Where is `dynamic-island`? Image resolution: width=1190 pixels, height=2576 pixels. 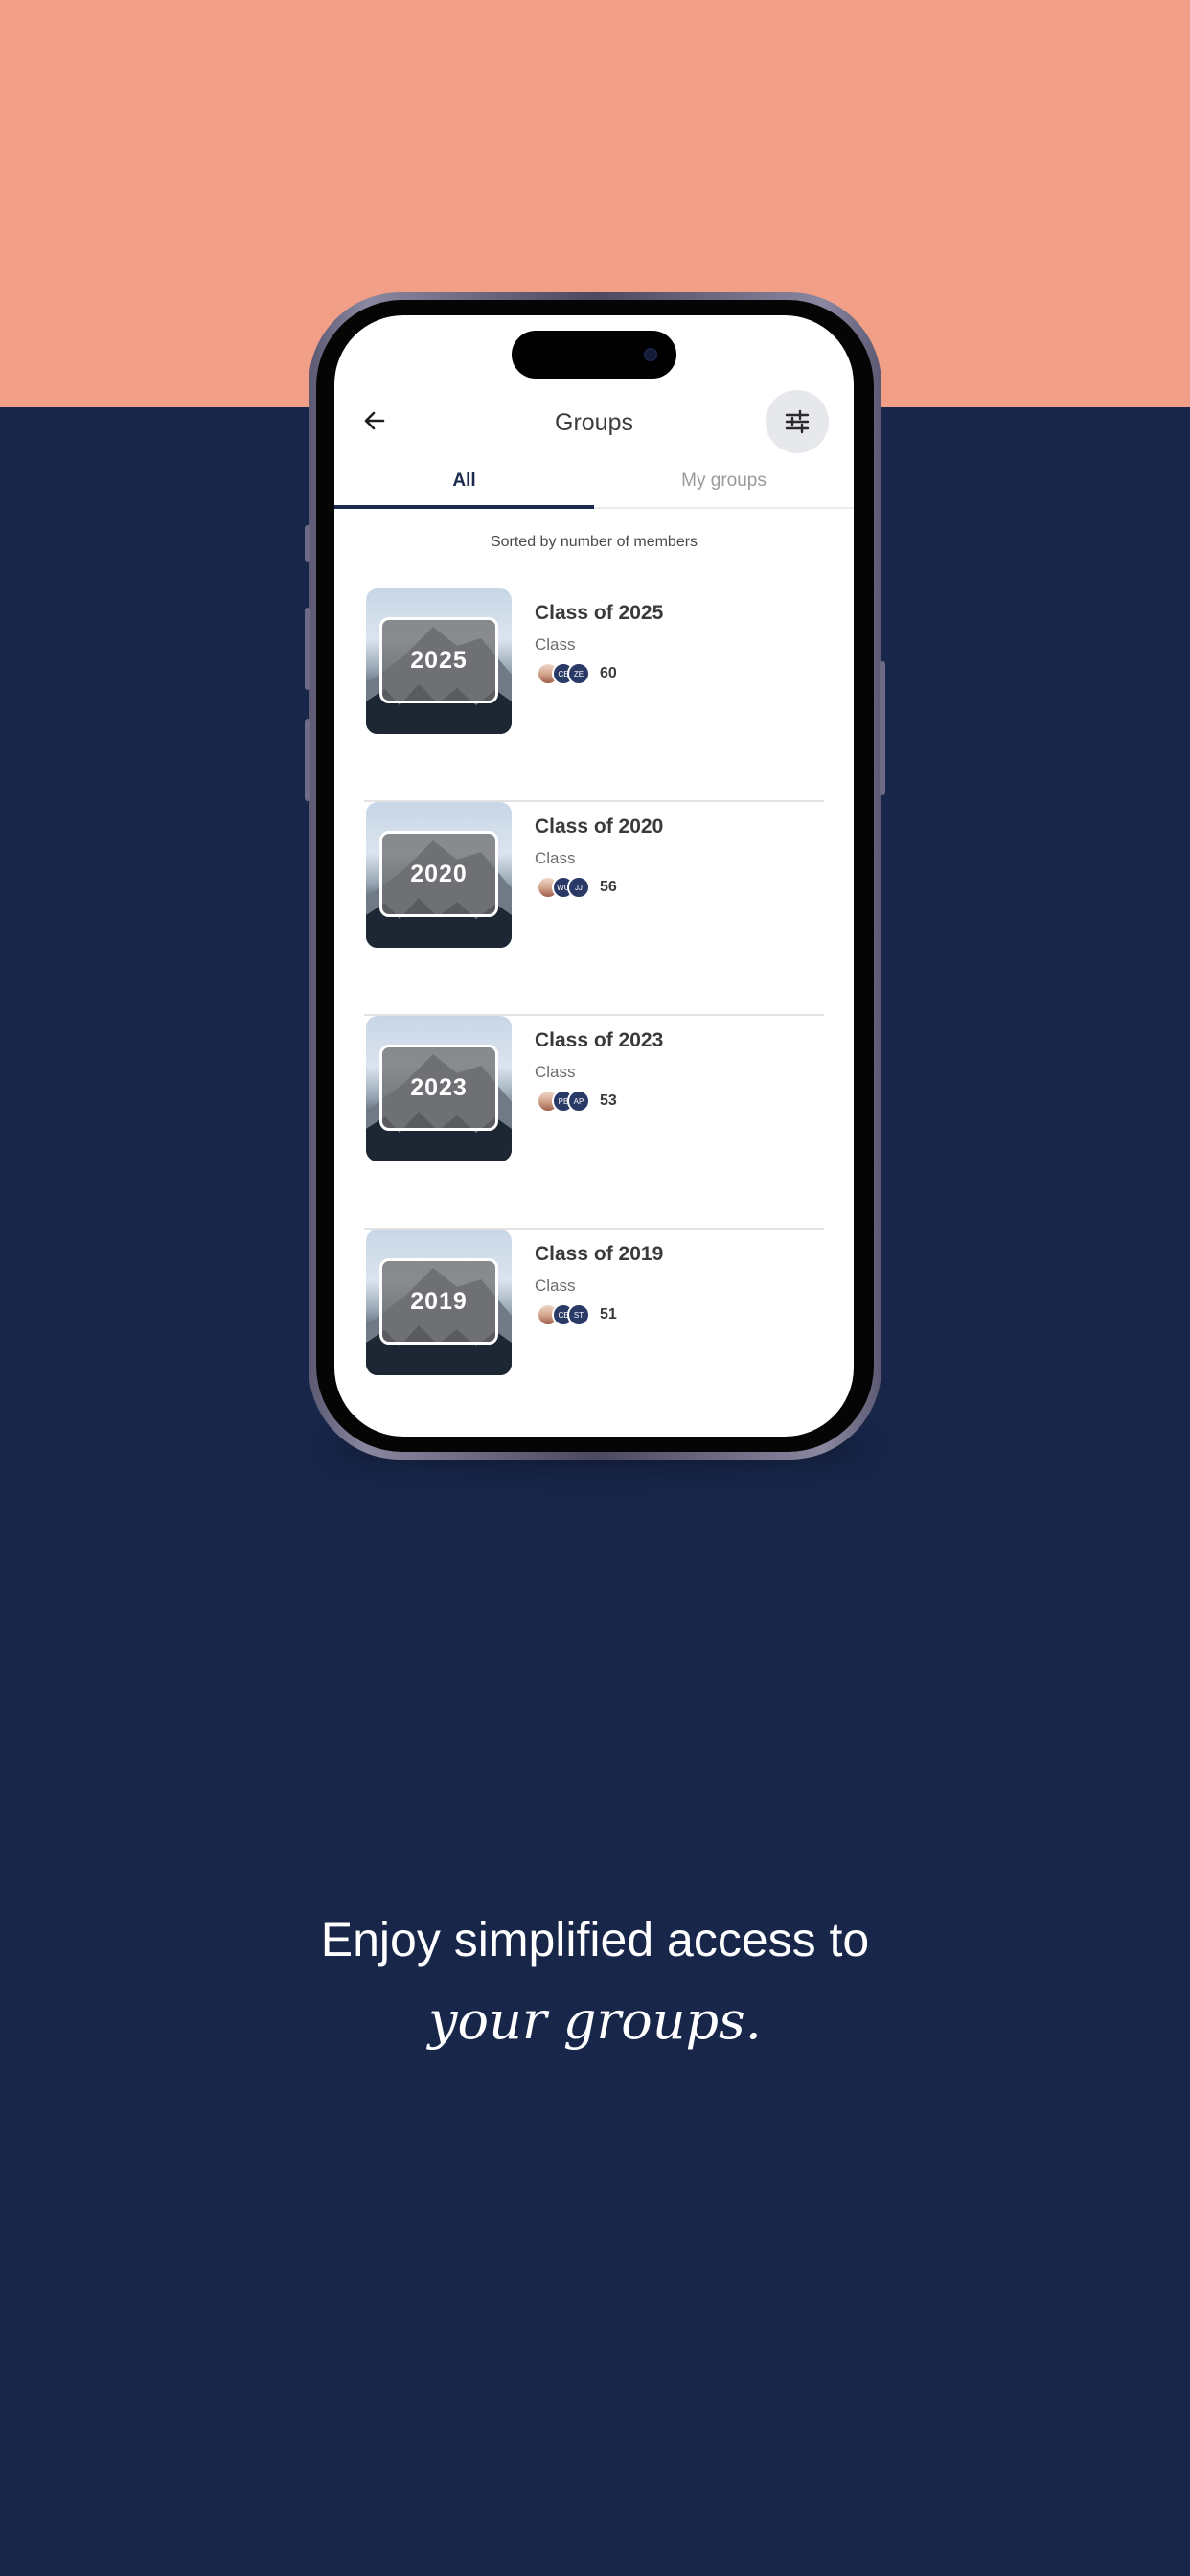 dynamic-island is located at coordinates (594, 355).